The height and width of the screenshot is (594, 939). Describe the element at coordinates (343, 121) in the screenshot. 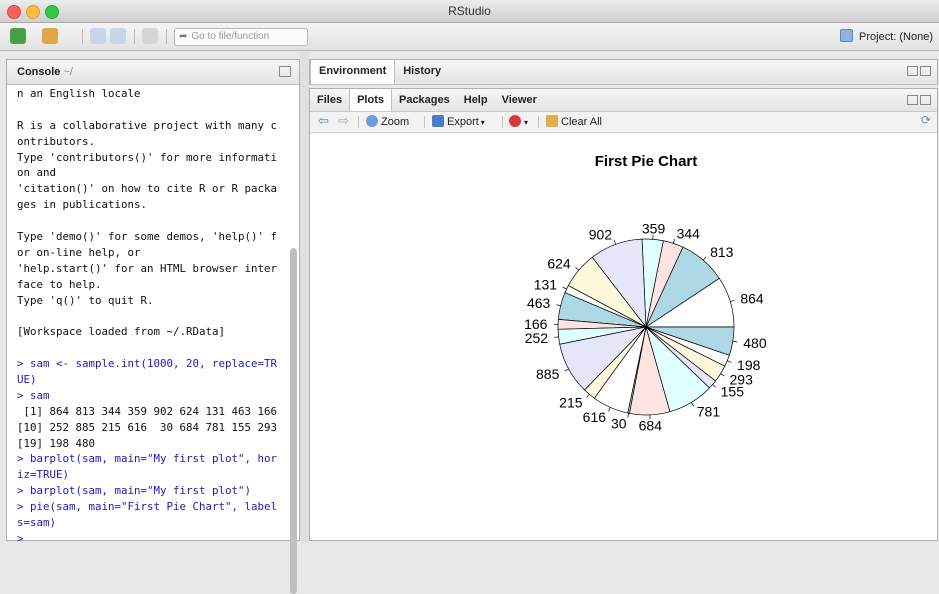

I see `forward-arrow-icon: ⇨` at that location.